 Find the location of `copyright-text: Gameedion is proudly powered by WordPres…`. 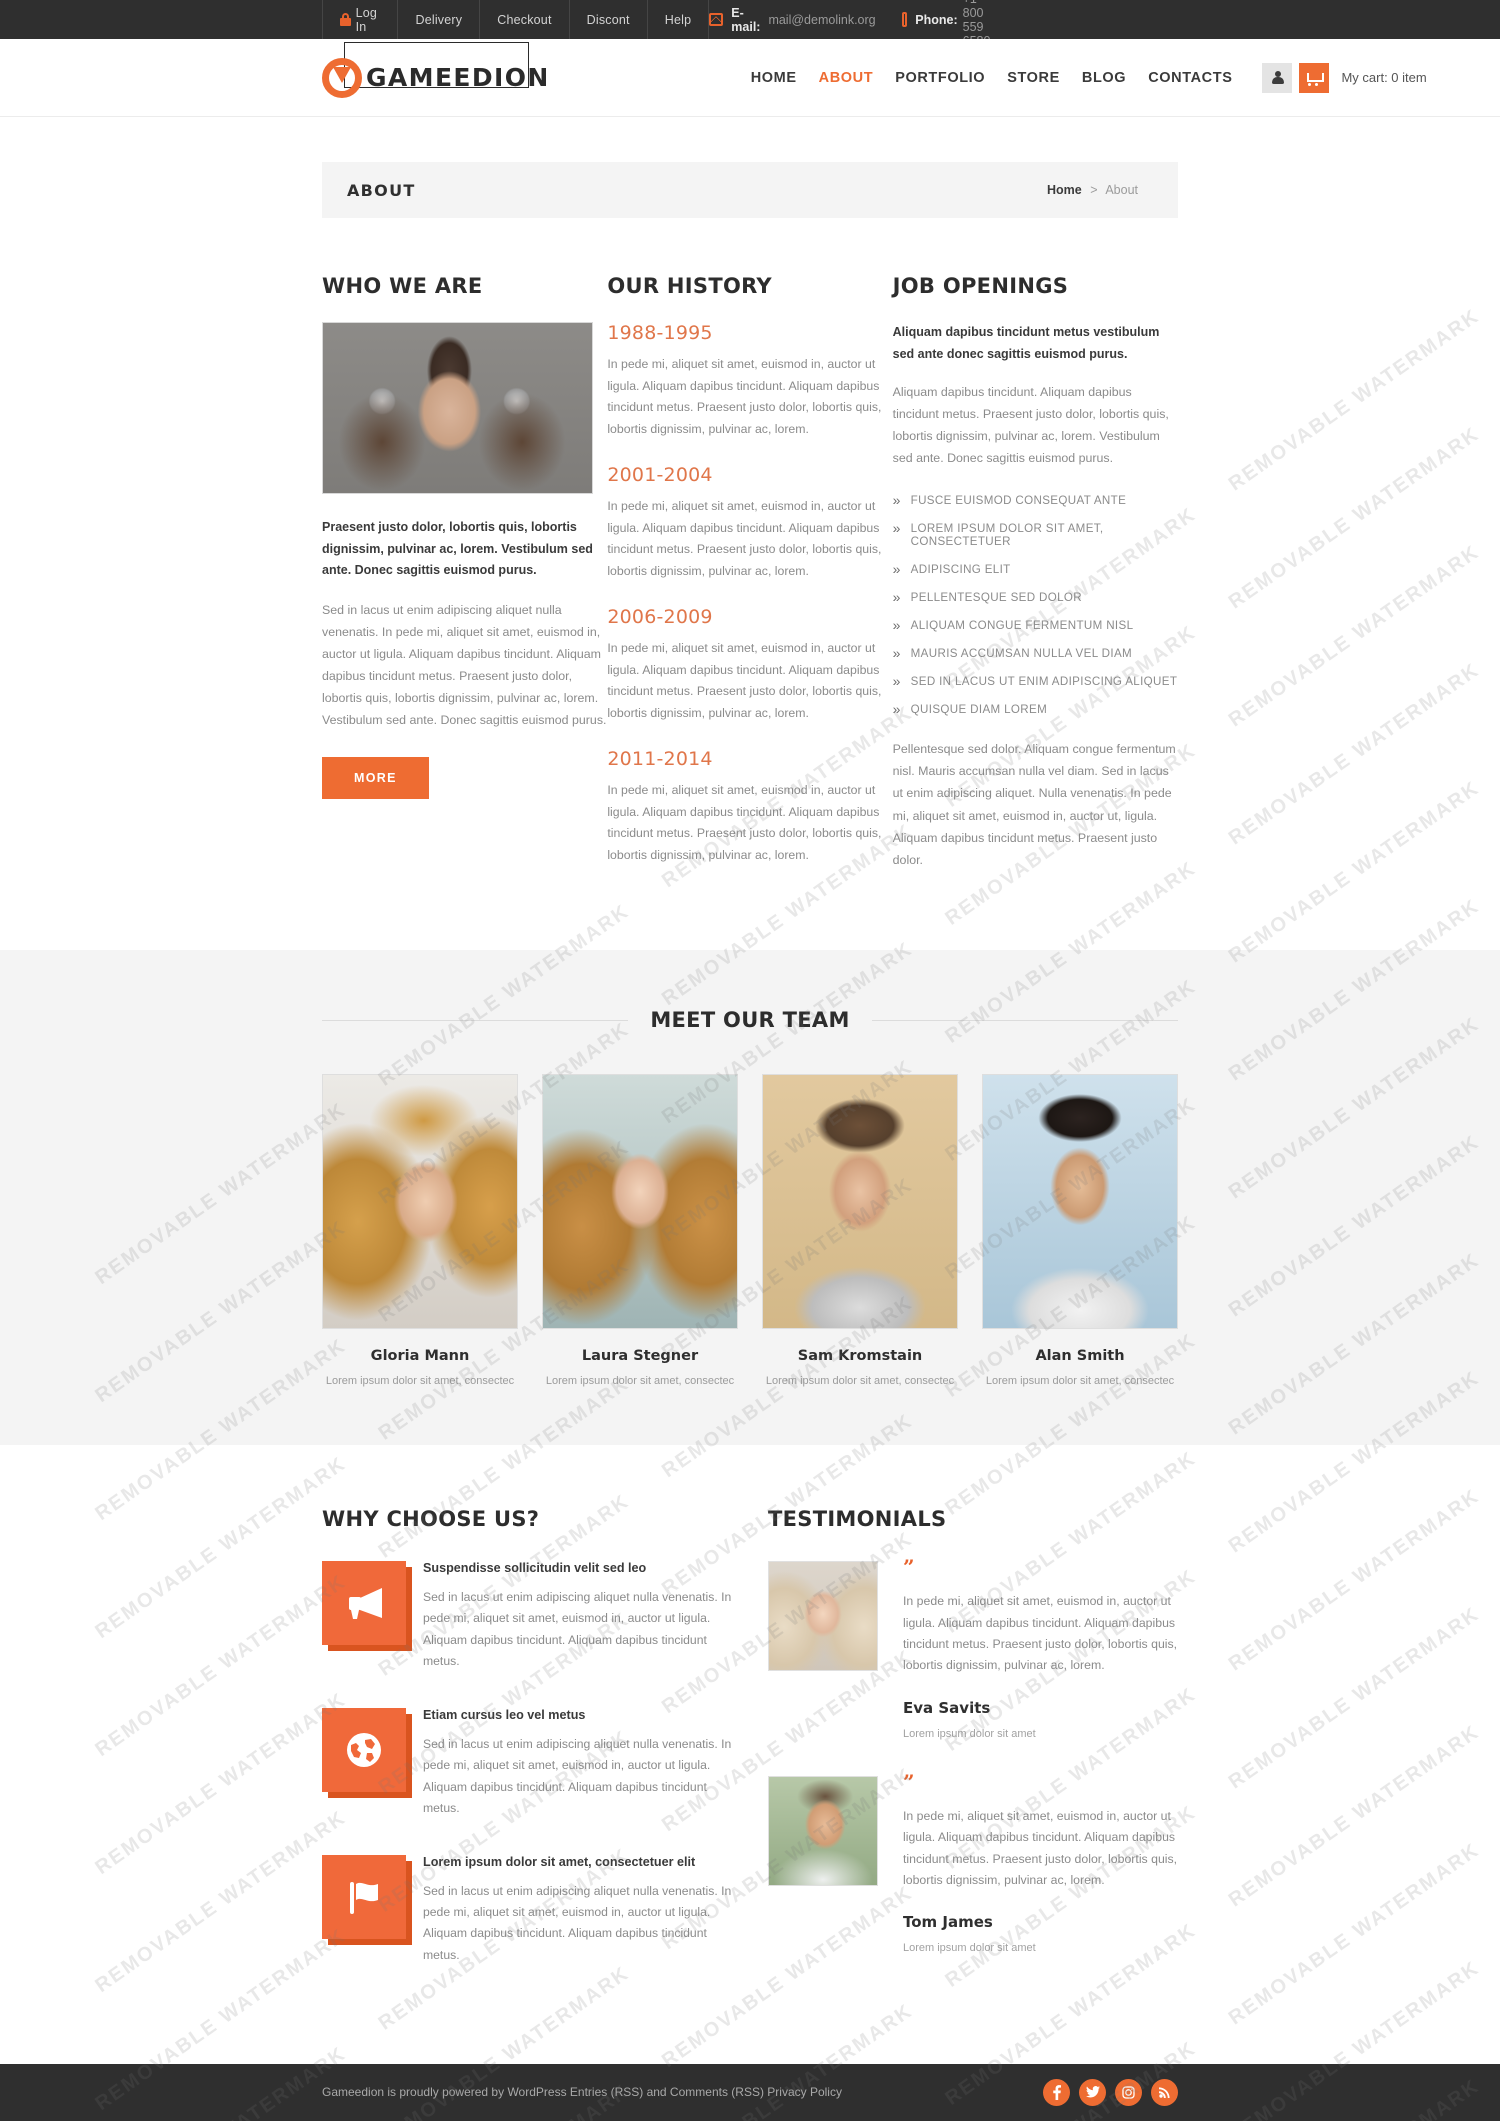

copyright-text: Gameedion is proudly powered by WordPres… is located at coordinates (582, 2092).